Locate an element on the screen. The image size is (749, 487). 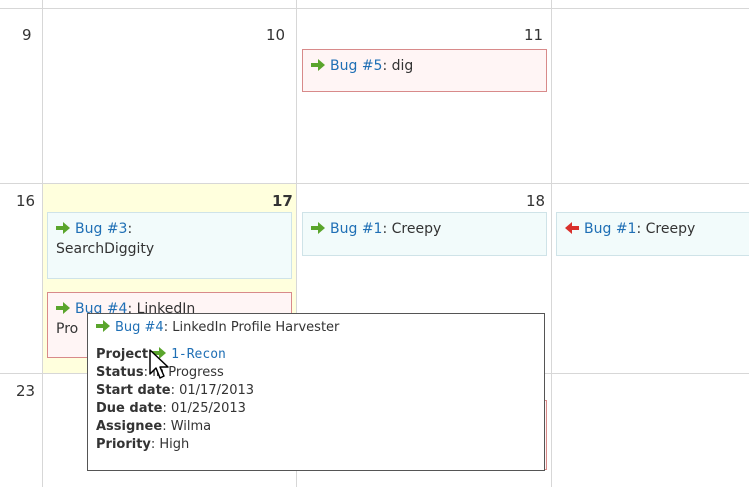
issue-link: Bug #5 is located at coordinates (356, 66).